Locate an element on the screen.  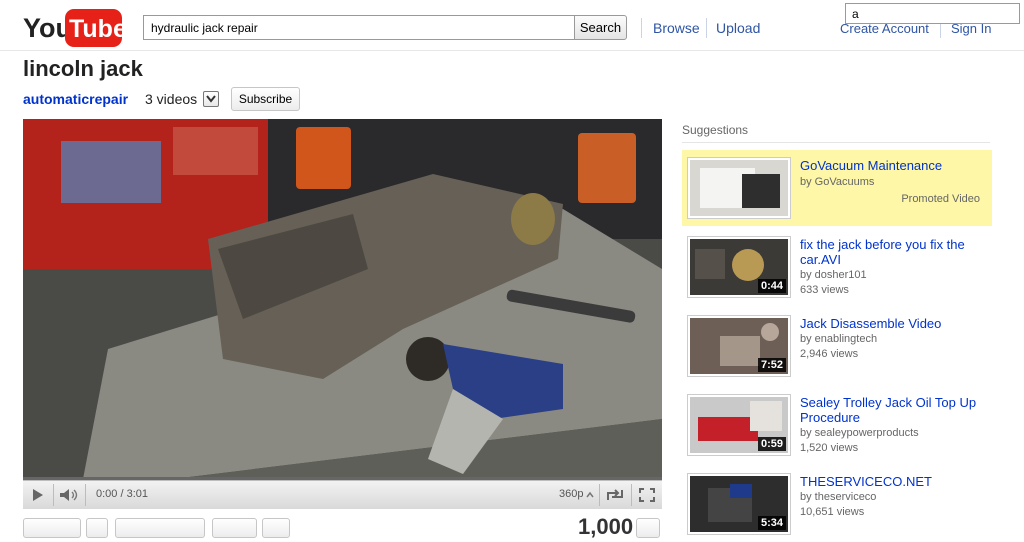
search-input is located at coordinates (359, 27).